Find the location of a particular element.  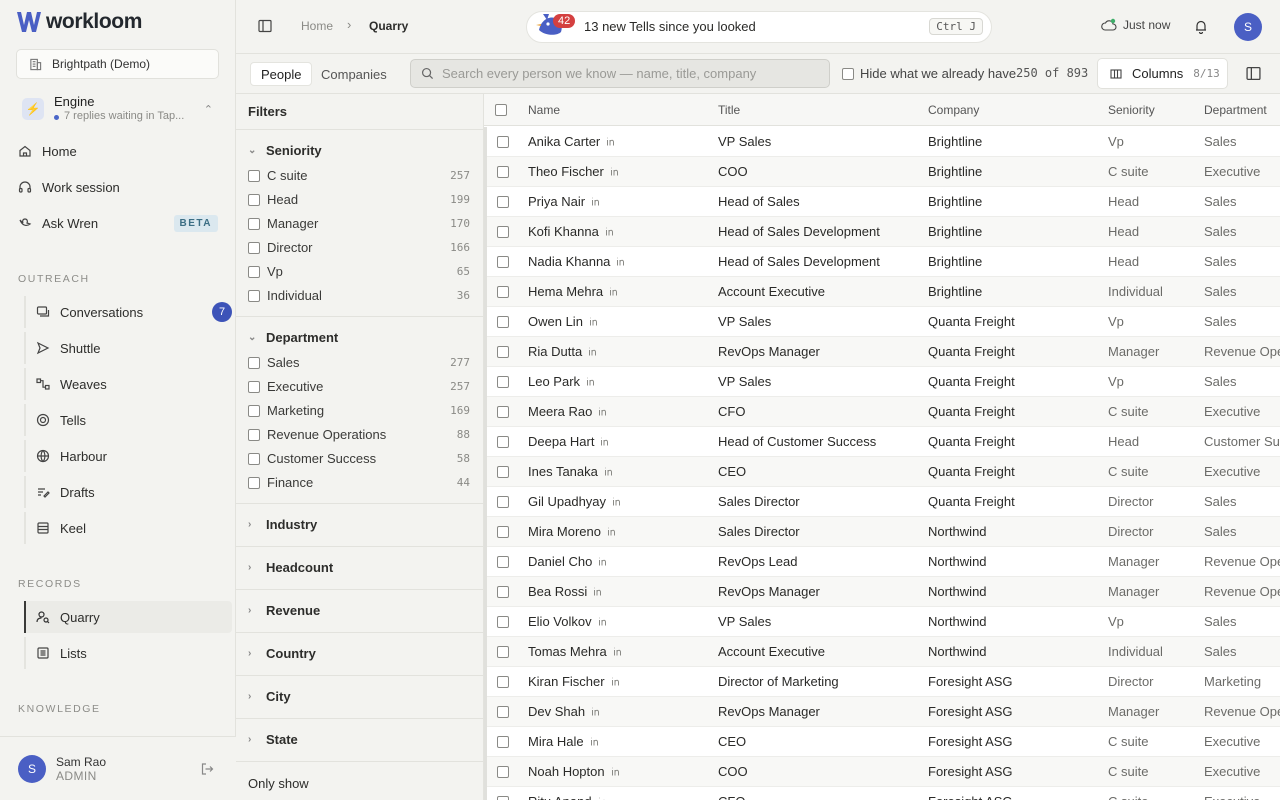

user-menu: S Sam Rao ADMIN is located at coordinates (118, 768).